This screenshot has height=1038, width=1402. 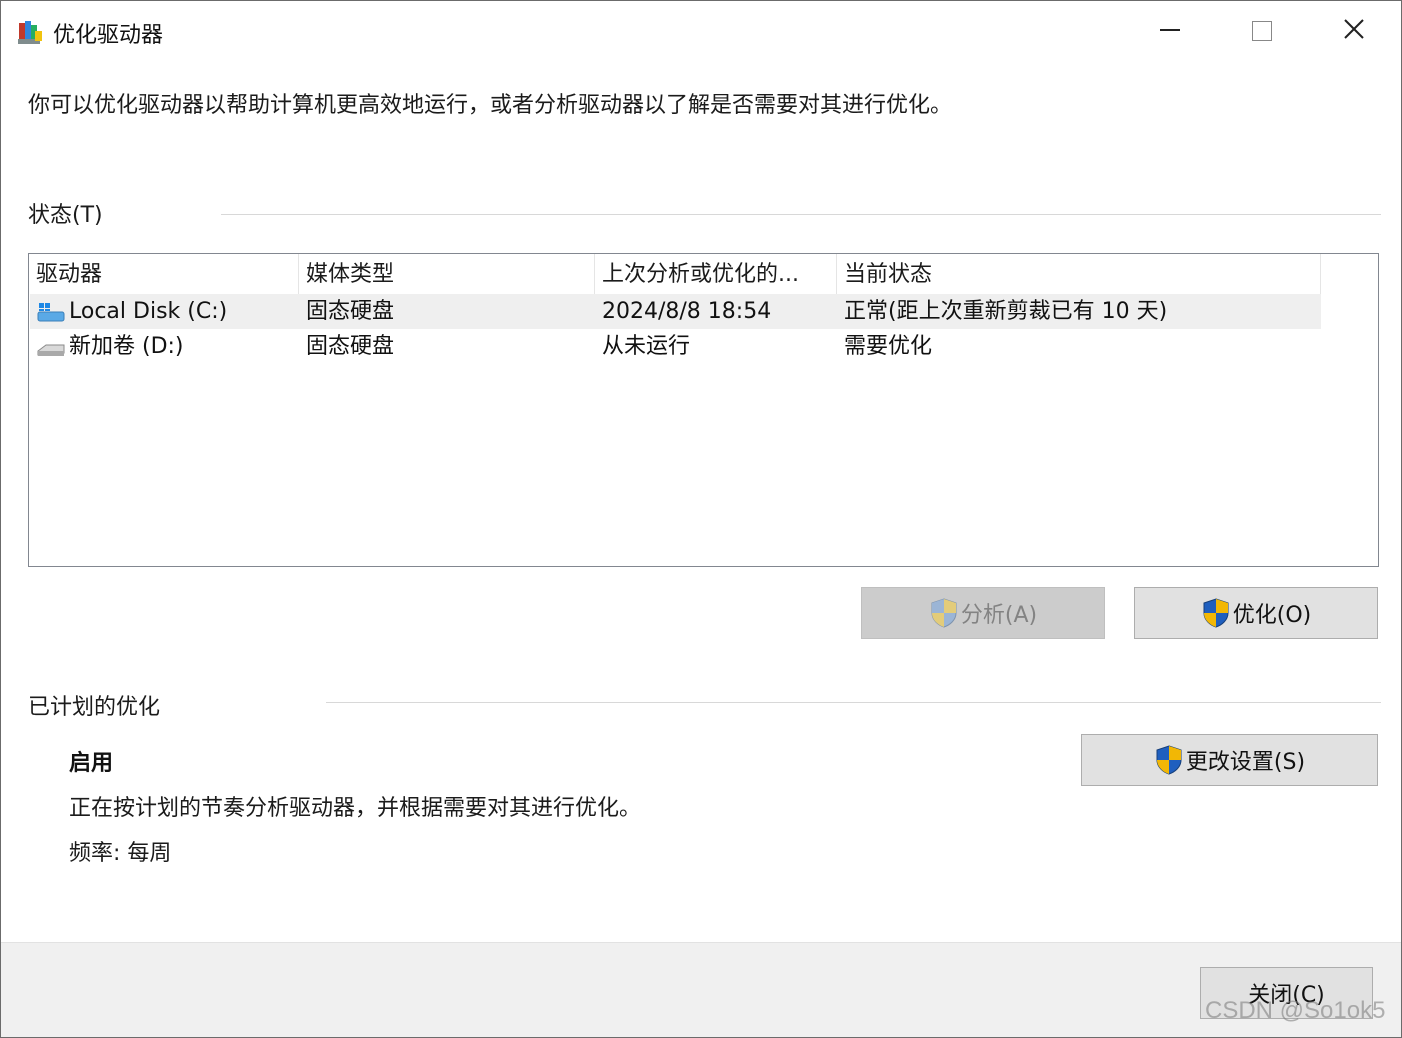 I want to click on system-drive-icon, so click(x=51, y=312).